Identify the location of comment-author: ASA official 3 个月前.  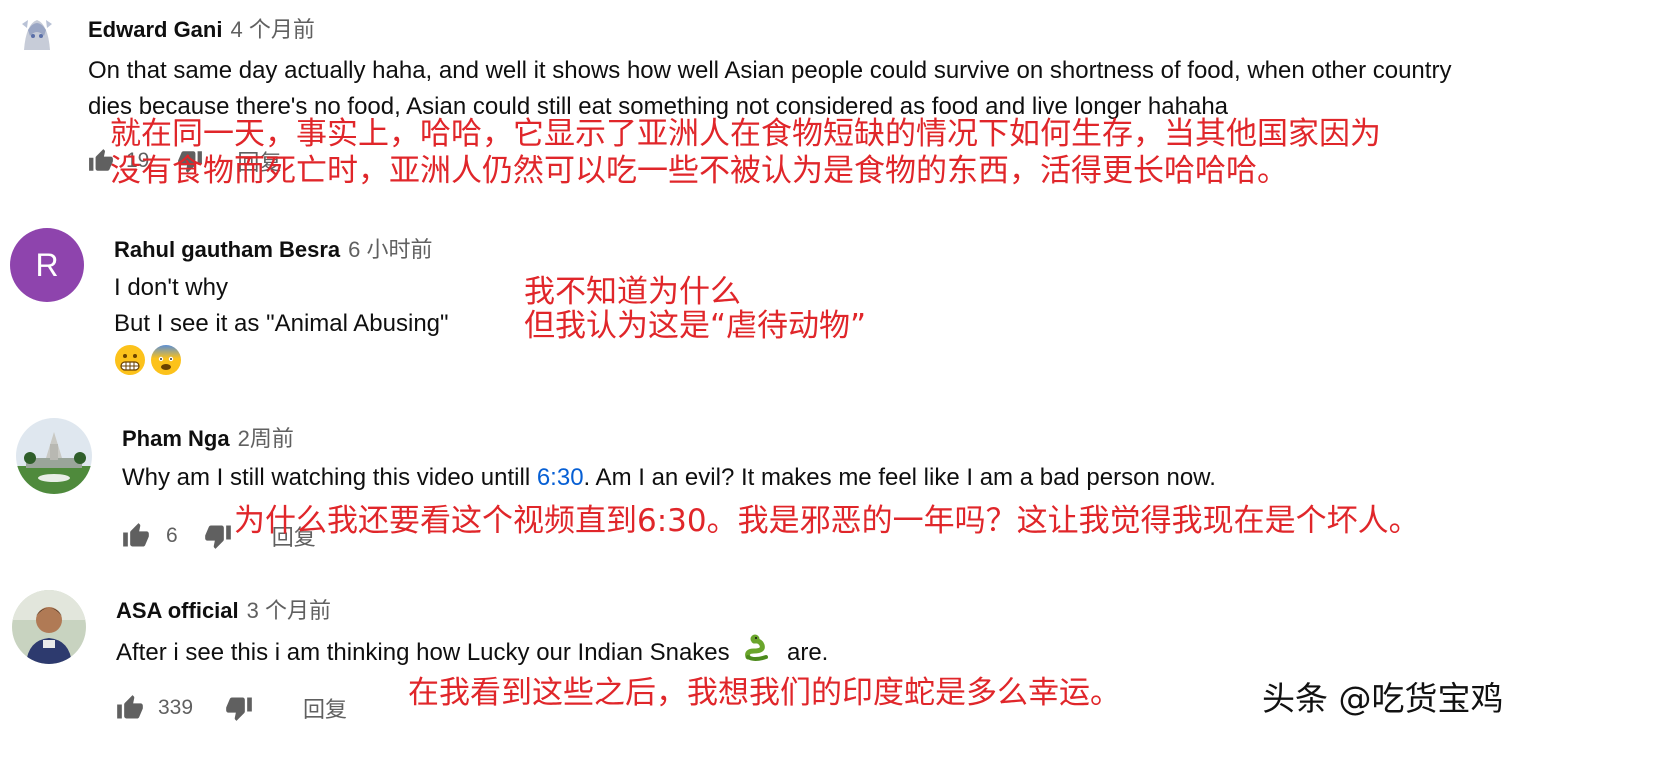
(223, 609).